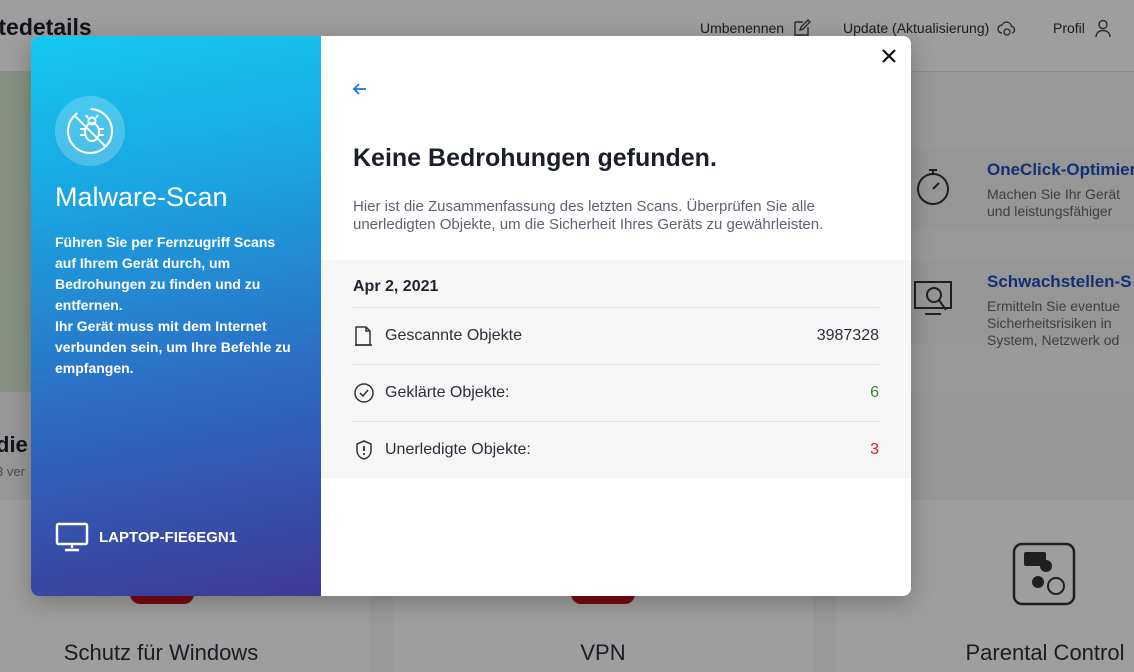 This screenshot has height=672, width=1134. Describe the element at coordinates (396, 286) in the screenshot. I see `scan-date: Apr 2, 2021` at that location.